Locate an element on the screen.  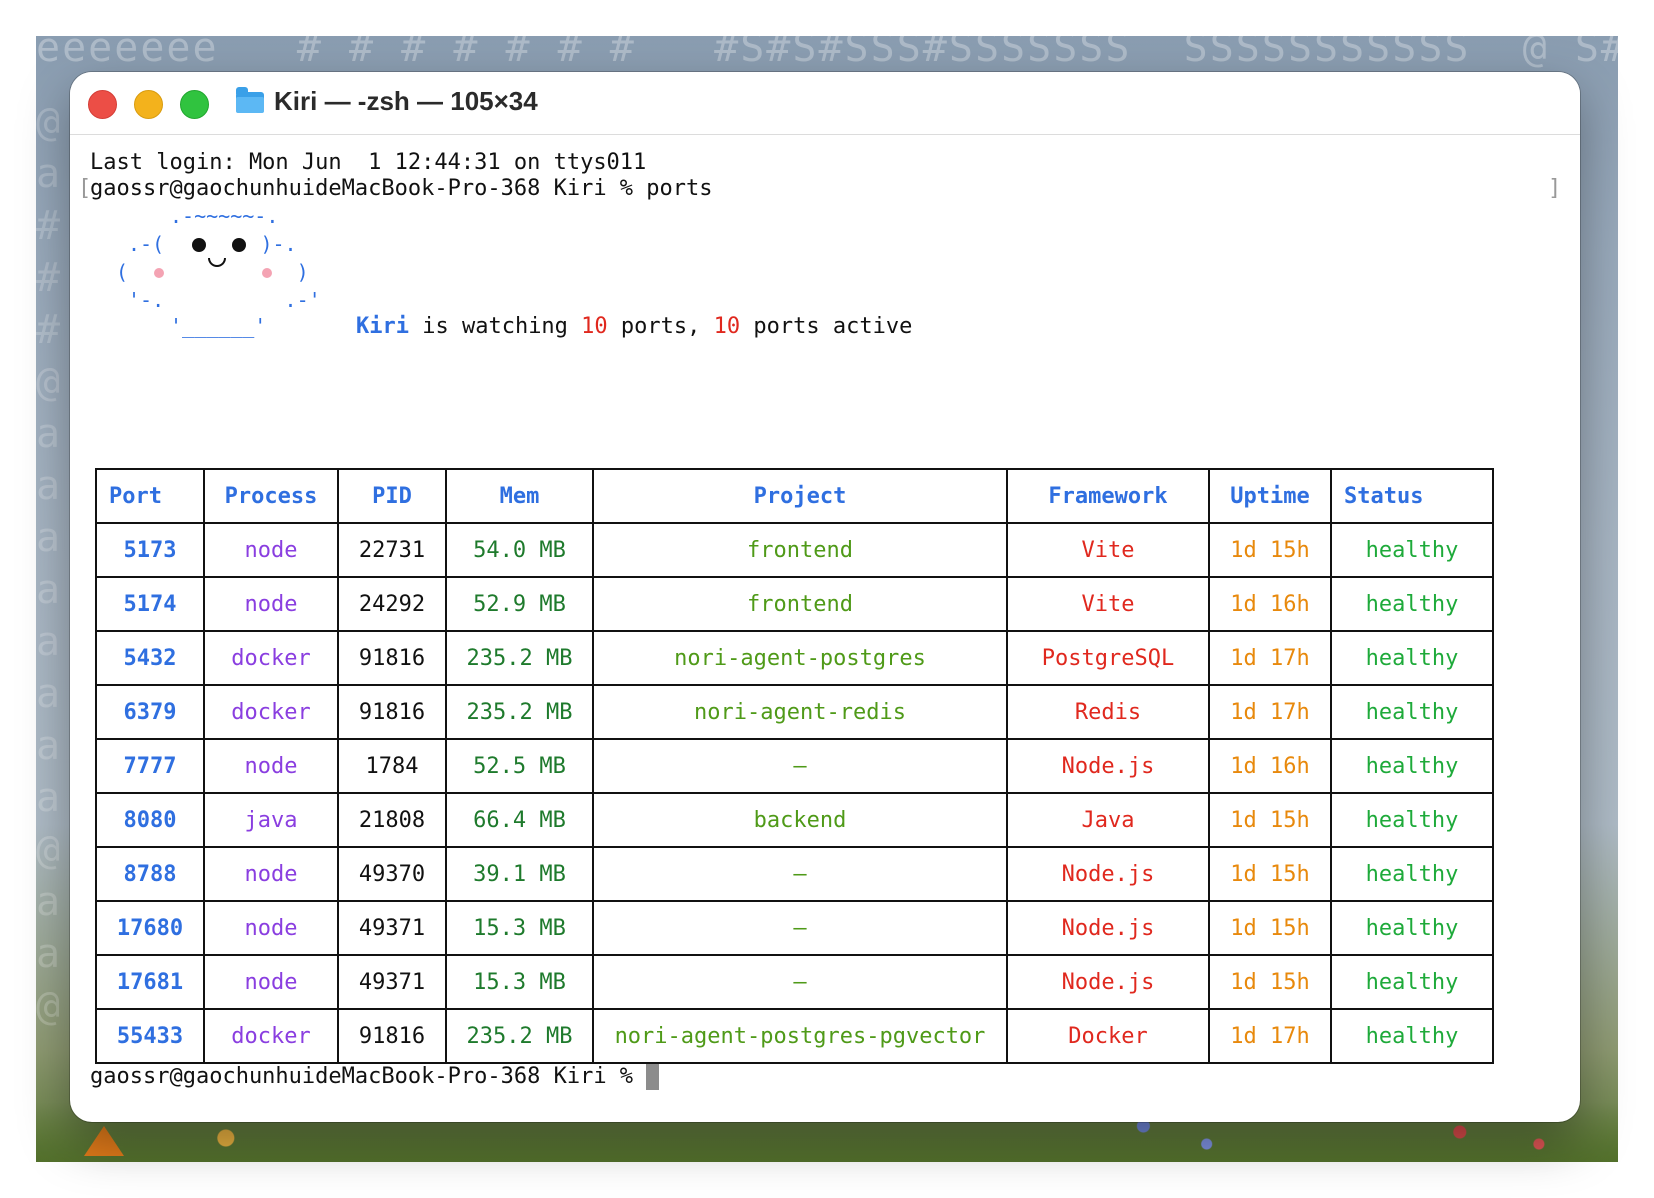
mem-cell: 39.1 MB is located at coordinates (519, 874).